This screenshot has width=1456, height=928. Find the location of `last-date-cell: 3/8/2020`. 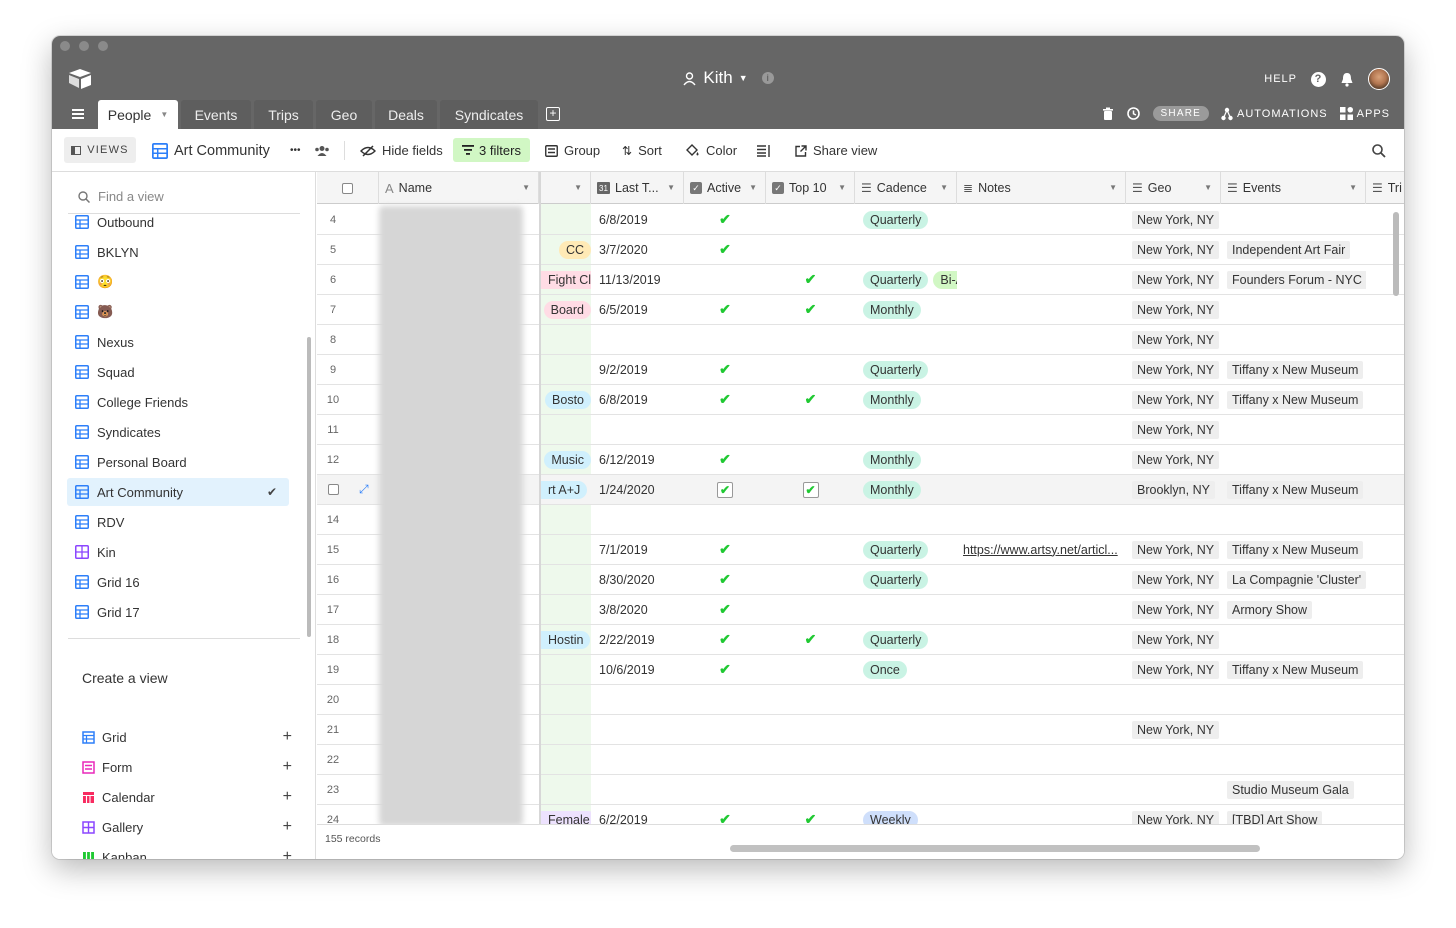

last-date-cell: 3/8/2020 is located at coordinates (641, 609).